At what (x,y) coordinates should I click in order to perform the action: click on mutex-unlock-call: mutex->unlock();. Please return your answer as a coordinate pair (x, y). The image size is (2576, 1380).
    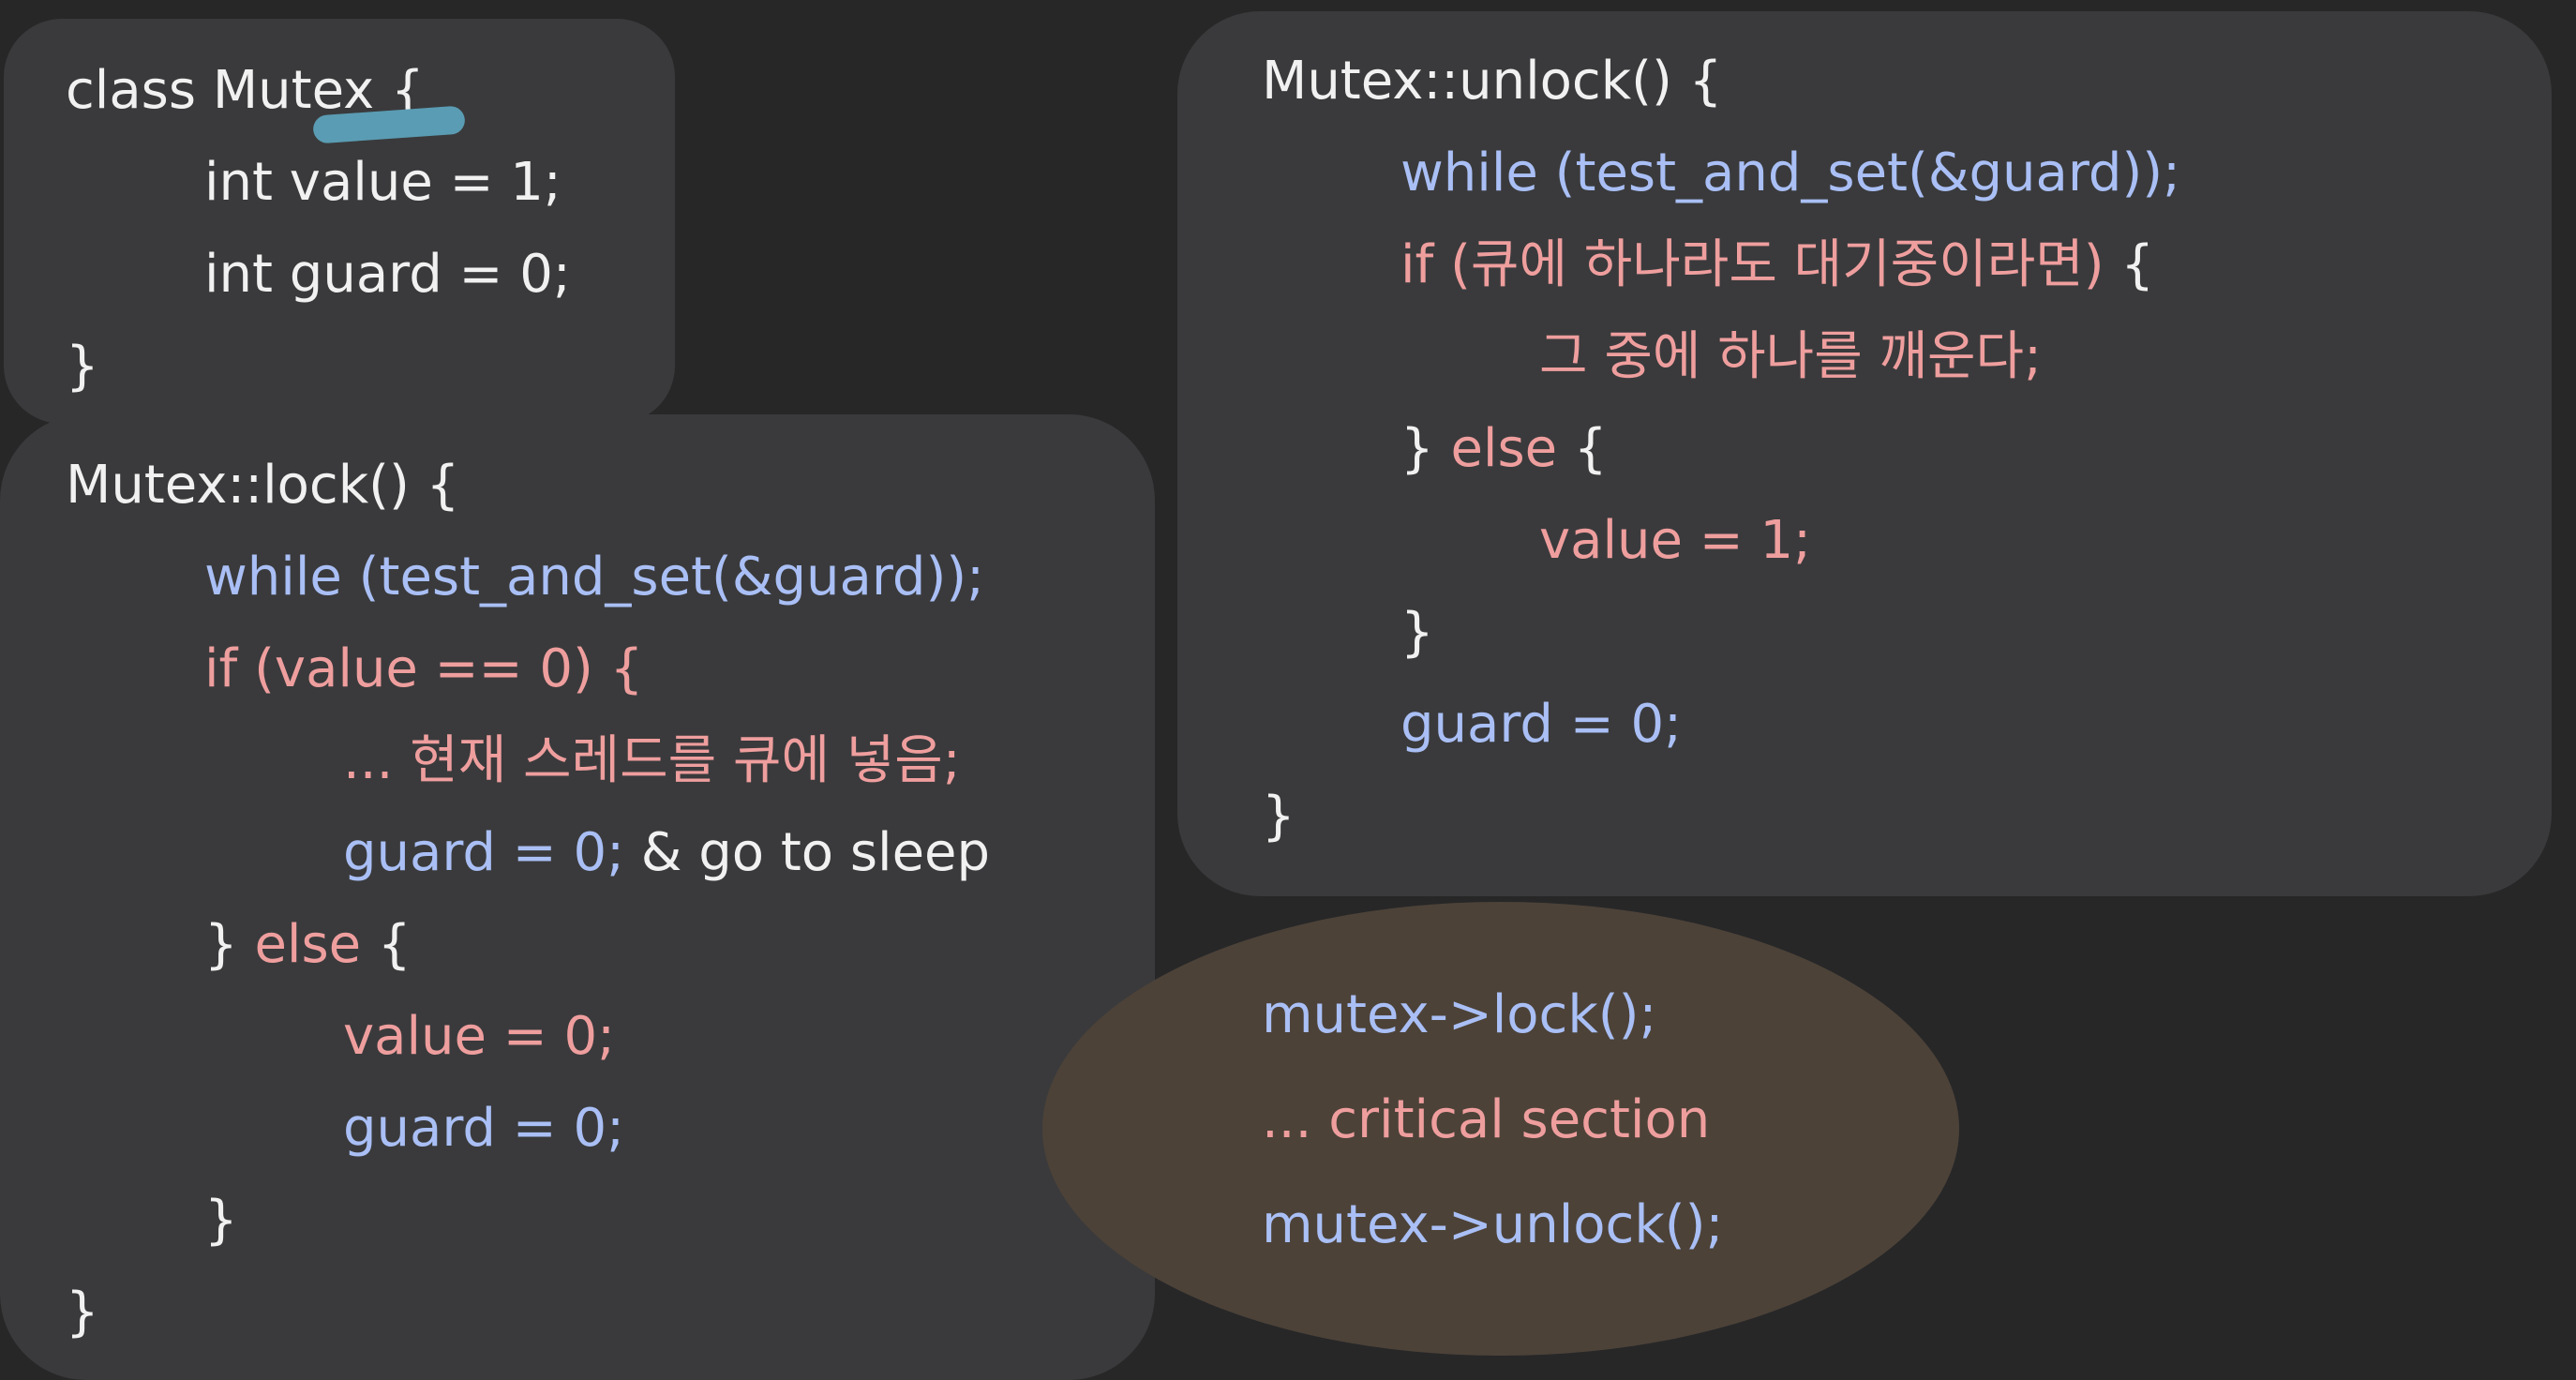
    Looking at the image, I should click on (1493, 1224).